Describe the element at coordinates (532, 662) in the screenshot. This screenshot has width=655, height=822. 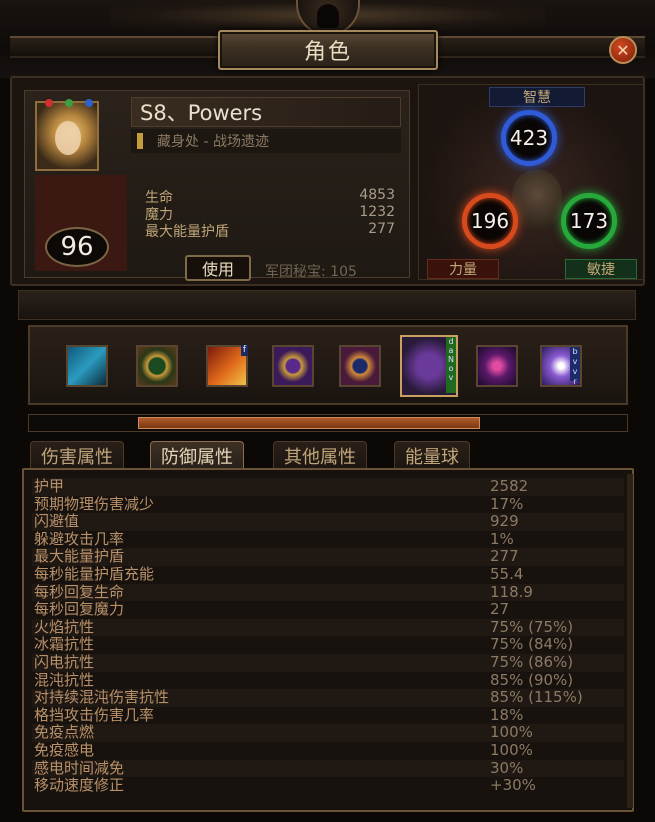
I see `stat-value: 75% (86%)` at that location.